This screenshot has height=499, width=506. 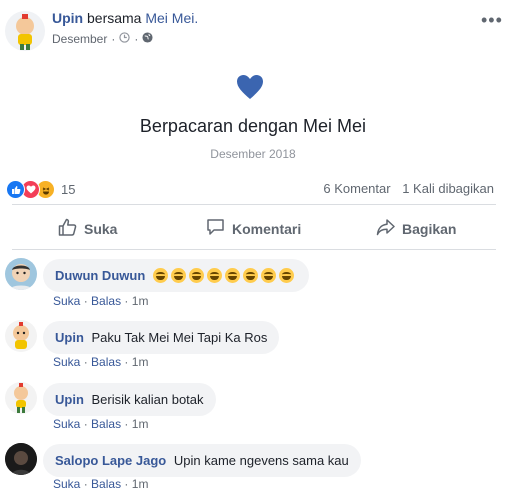 What do you see at coordinates (429, 228) in the screenshot?
I see `share-button-label: Bagikan` at bounding box center [429, 228].